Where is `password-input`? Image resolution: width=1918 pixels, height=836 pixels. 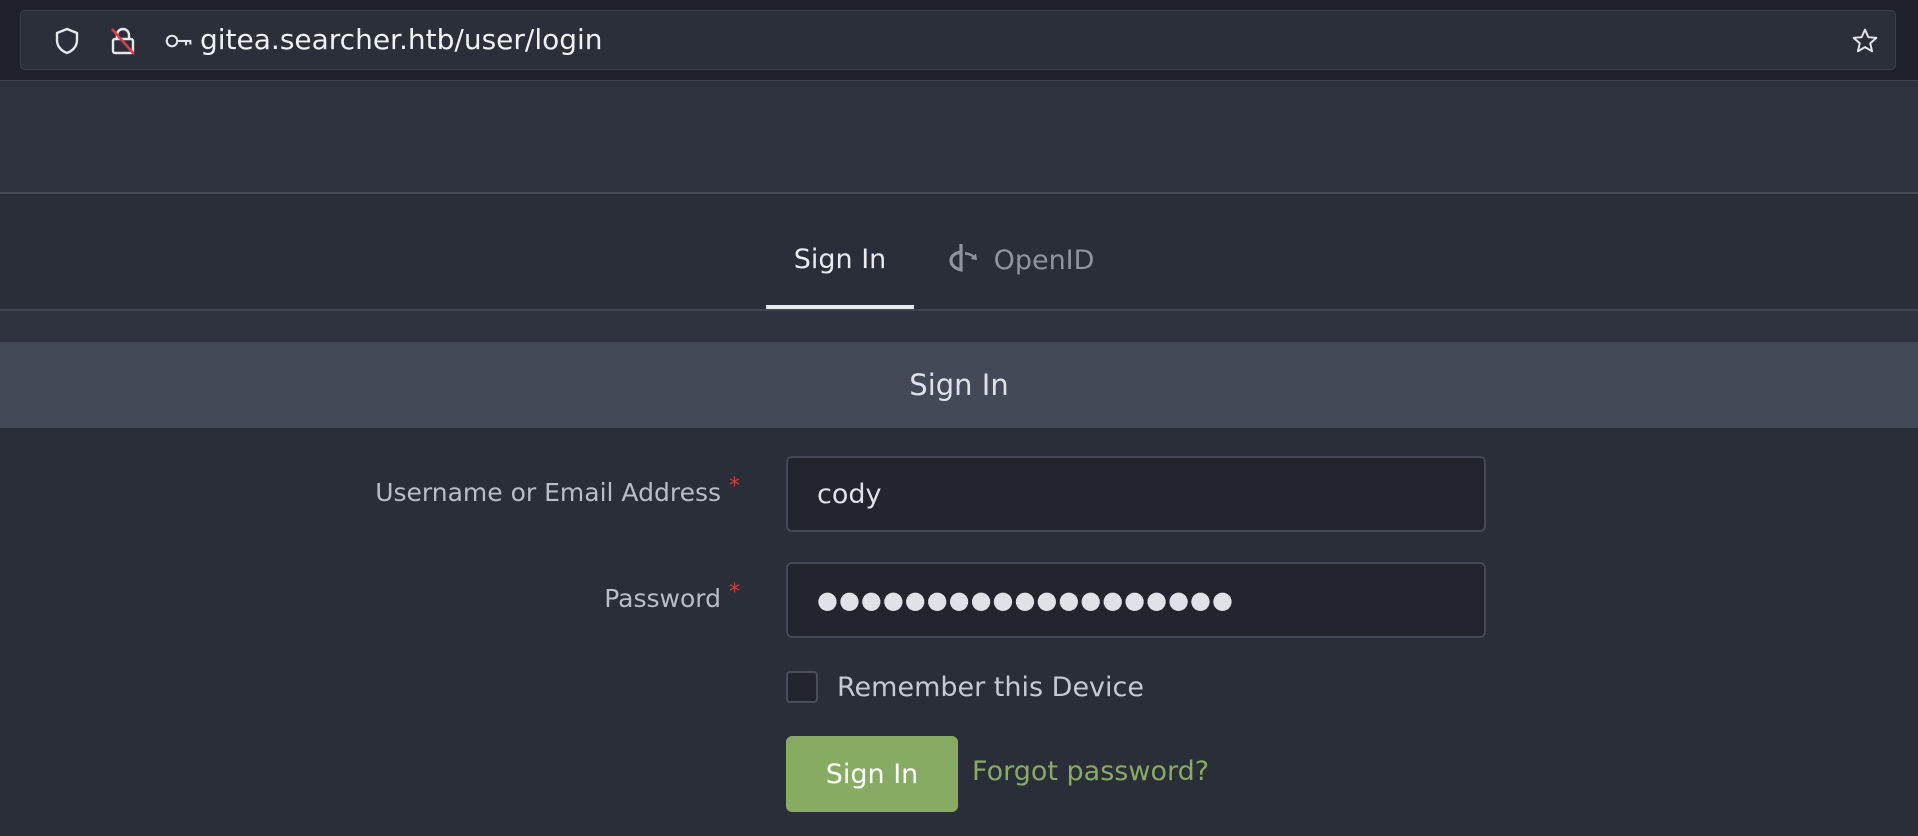
password-input is located at coordinates (1136, 600).